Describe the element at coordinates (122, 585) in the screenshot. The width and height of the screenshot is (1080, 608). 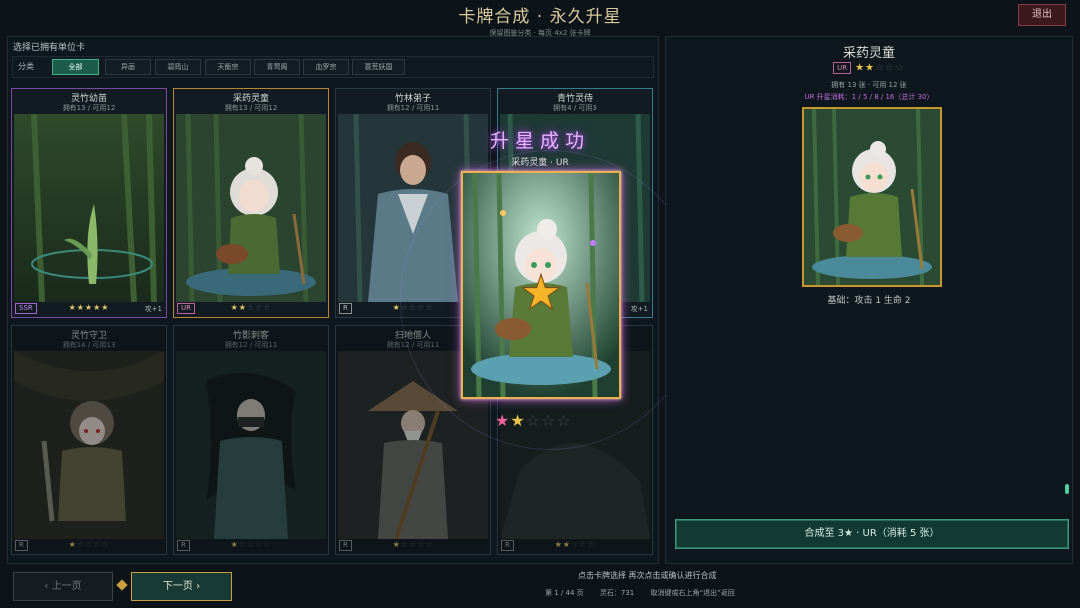
I see `page-indicator-diamond-icon` at that location.